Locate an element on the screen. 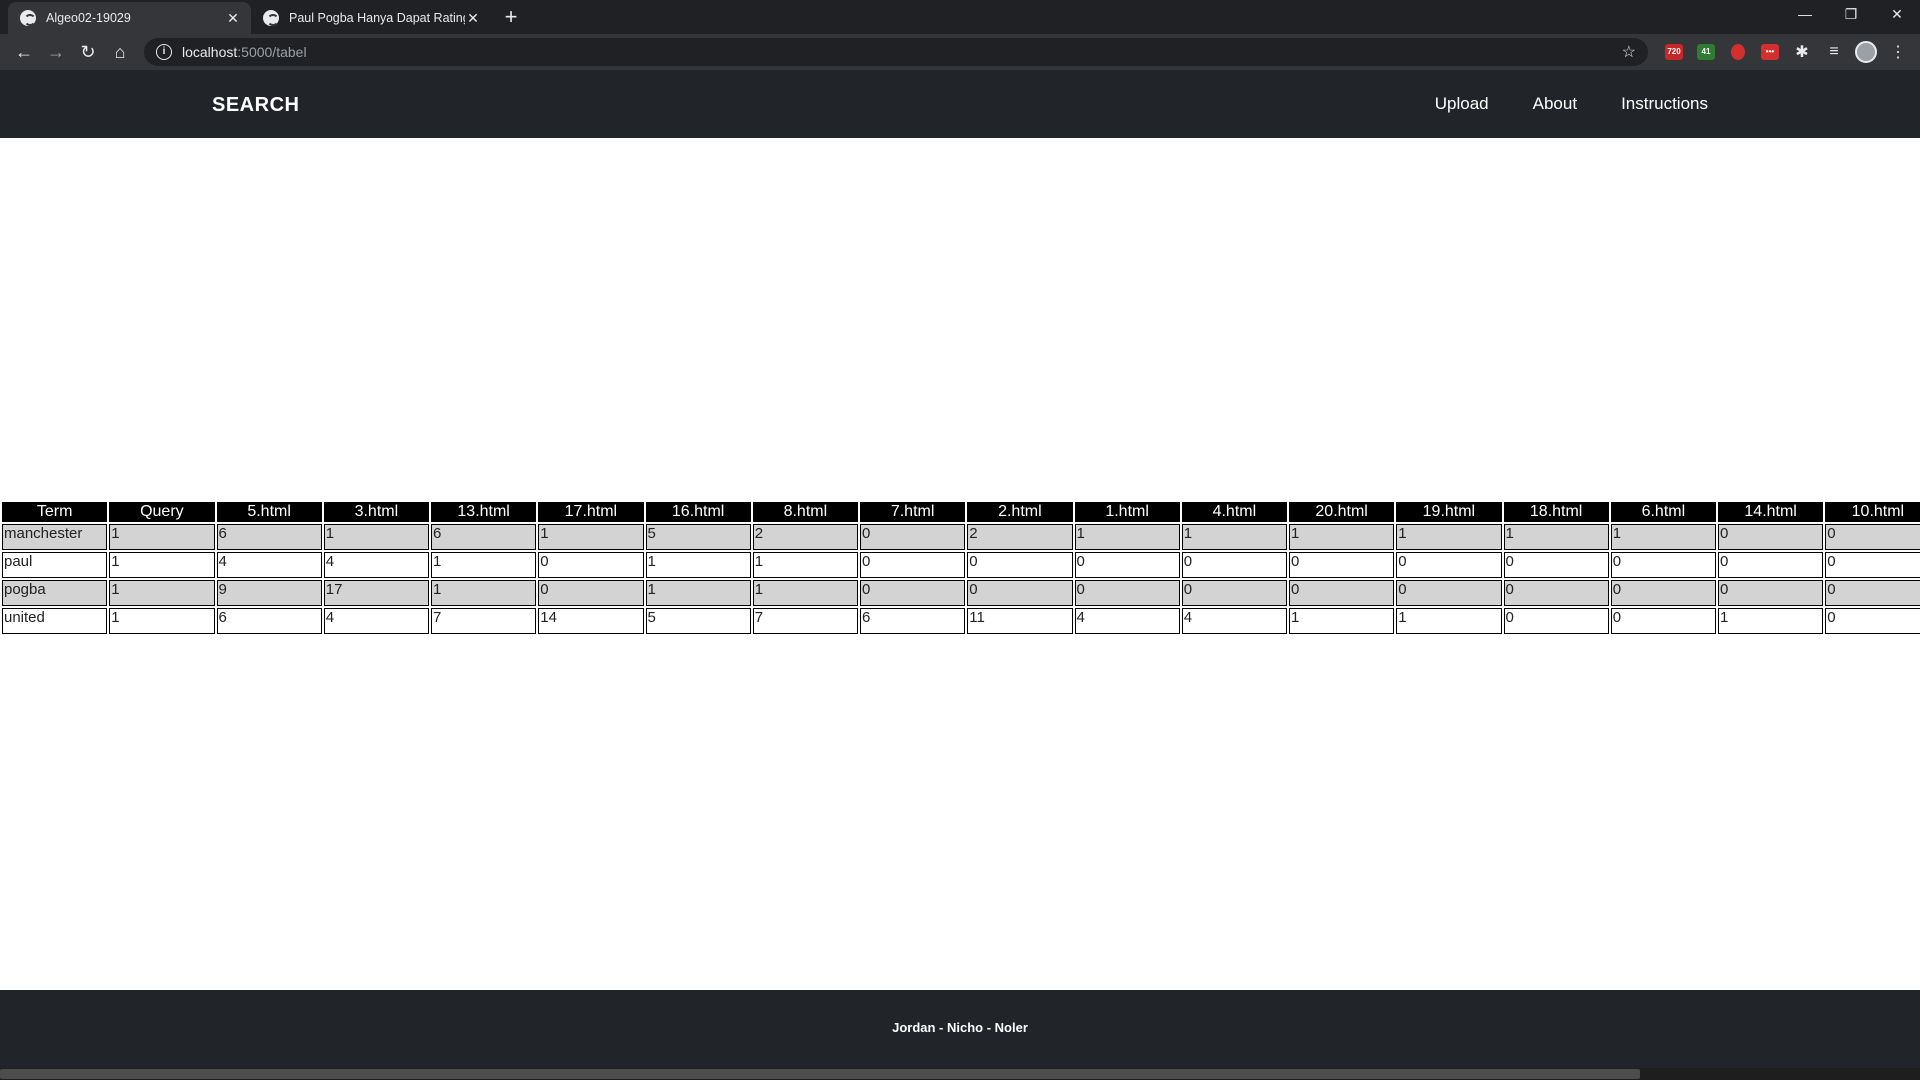 The width and height of the screenshot is (1920, 1080). extension-badge: 720 is located at coordinates (1674, 52).